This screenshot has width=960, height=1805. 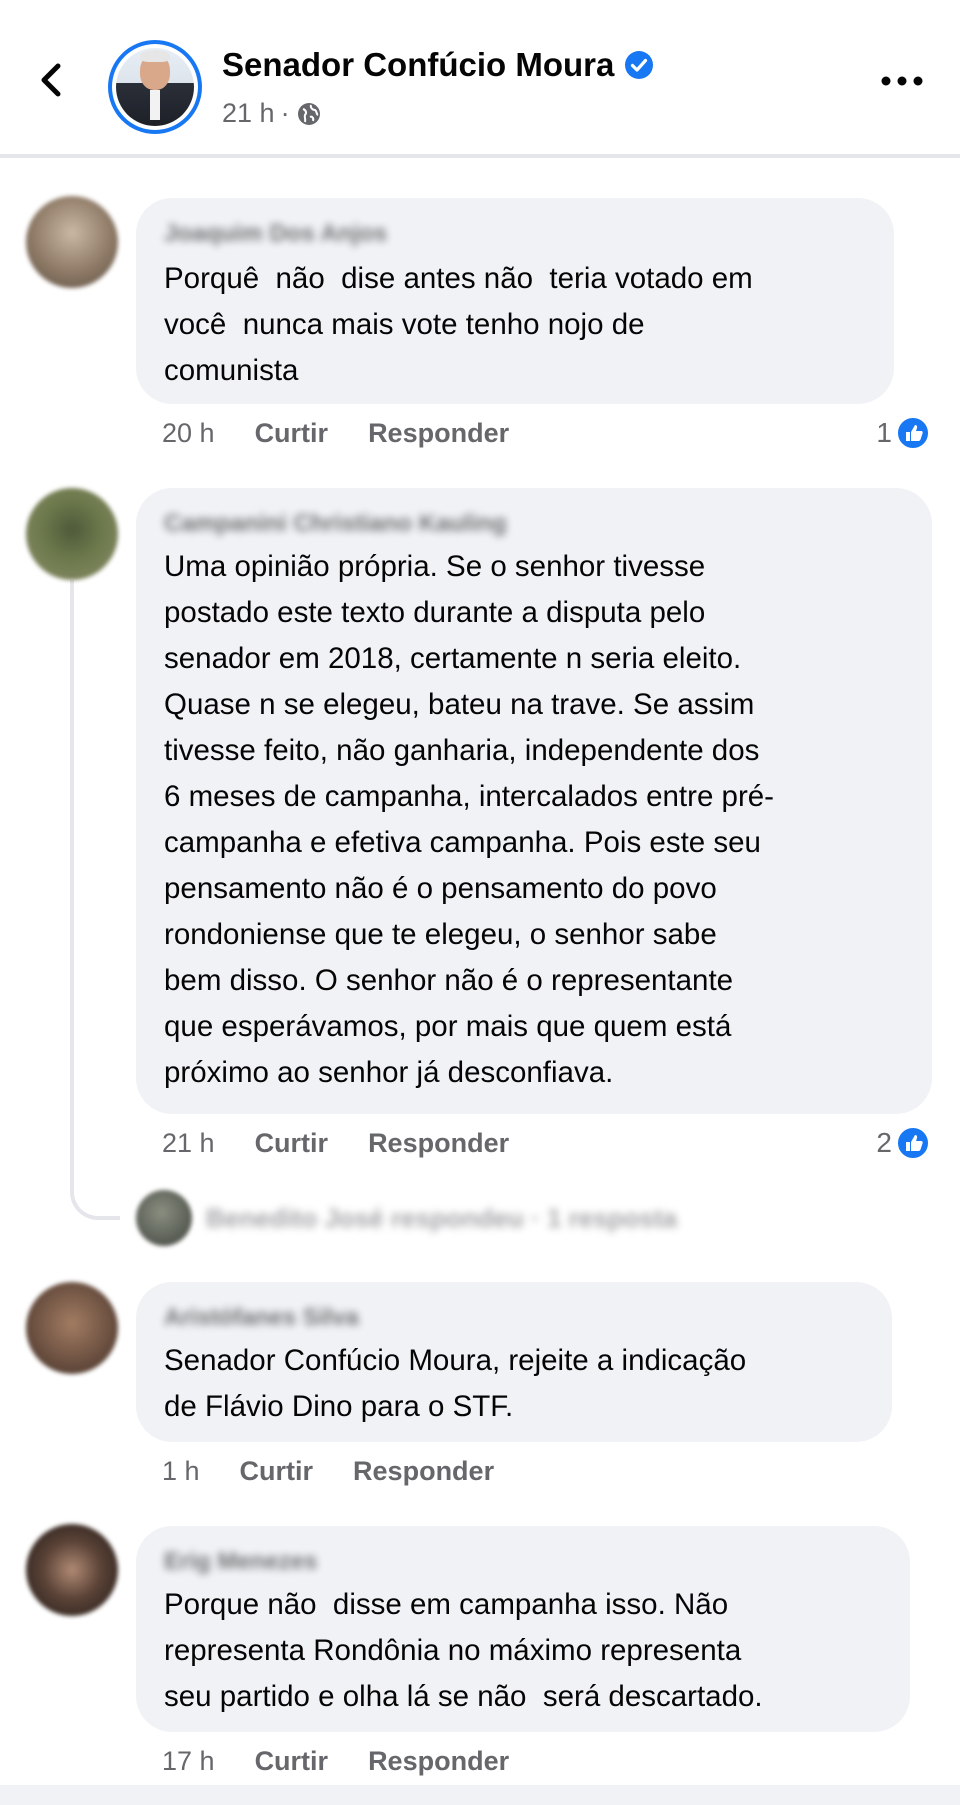 I want to click on more-options-icon, so click(x=902, y=81).